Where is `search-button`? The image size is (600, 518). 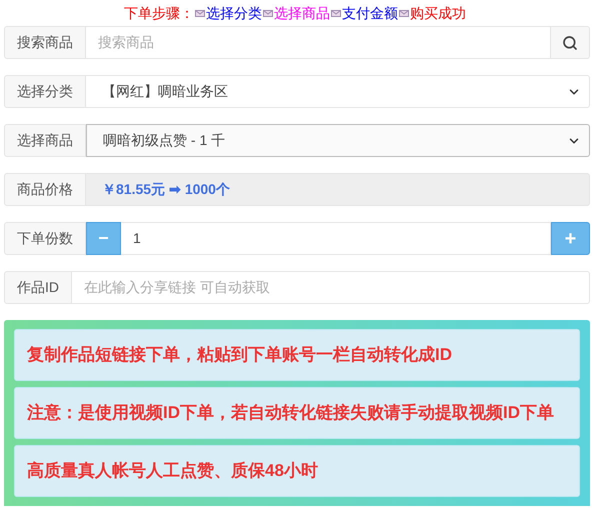
search-button is located at coordinates (570, 42).